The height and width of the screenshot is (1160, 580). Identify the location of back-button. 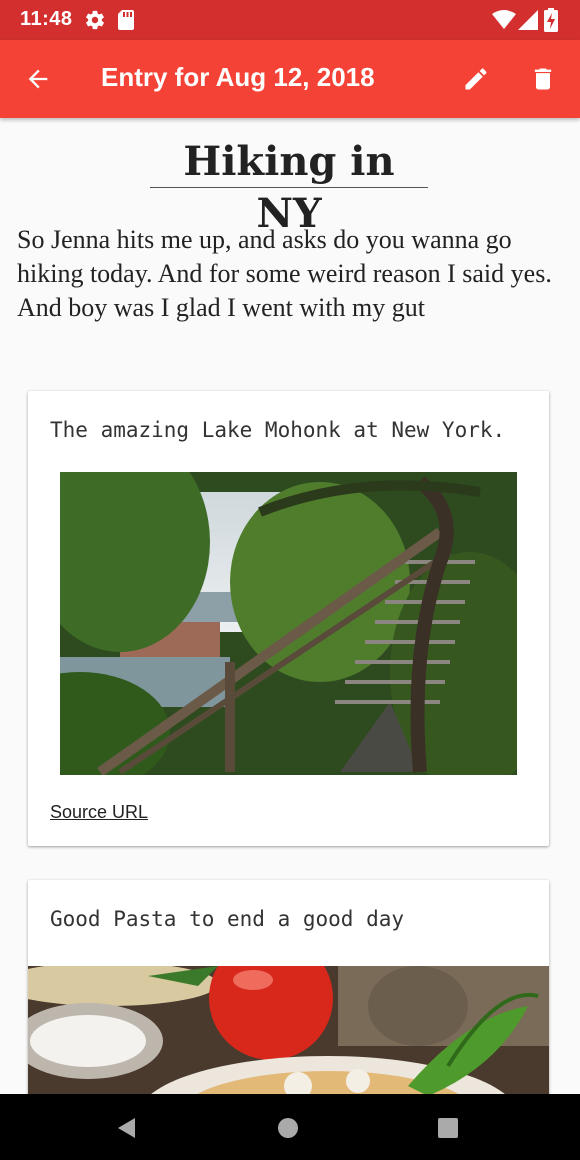
(38, 79).